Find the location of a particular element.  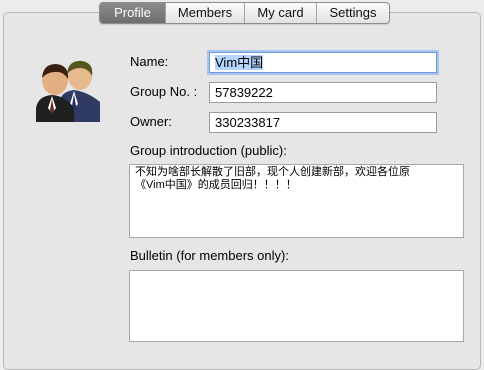

owner-field: 330233817 is located at coordinates (323, 122).